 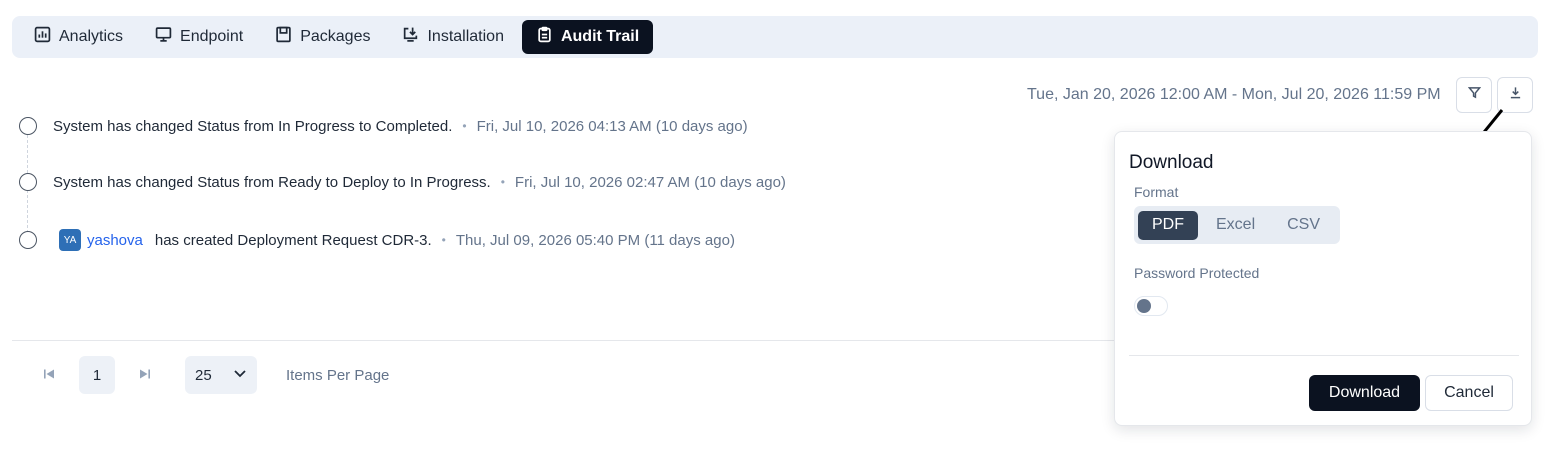 I want to click on format-option-csv: CSV, so click(x=1303, y=225).